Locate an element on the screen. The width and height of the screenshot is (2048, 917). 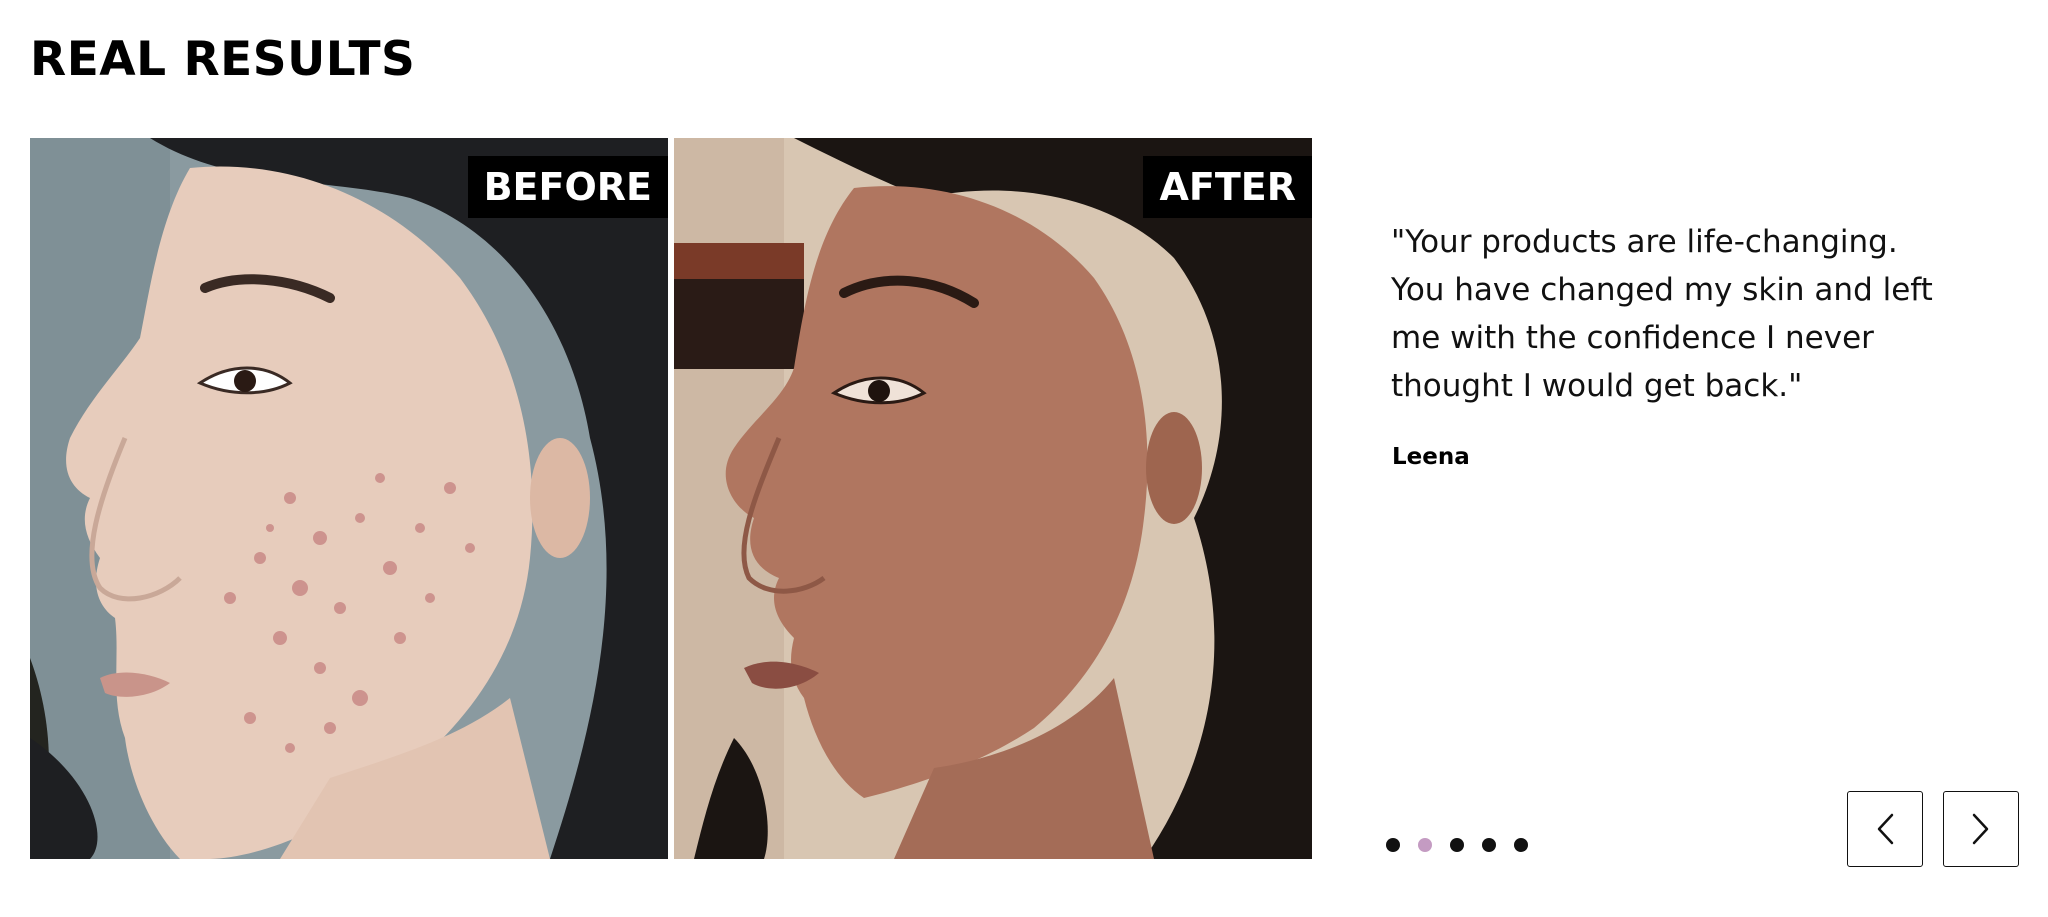
previous-slide-button is located at coordinates (1885, 829).